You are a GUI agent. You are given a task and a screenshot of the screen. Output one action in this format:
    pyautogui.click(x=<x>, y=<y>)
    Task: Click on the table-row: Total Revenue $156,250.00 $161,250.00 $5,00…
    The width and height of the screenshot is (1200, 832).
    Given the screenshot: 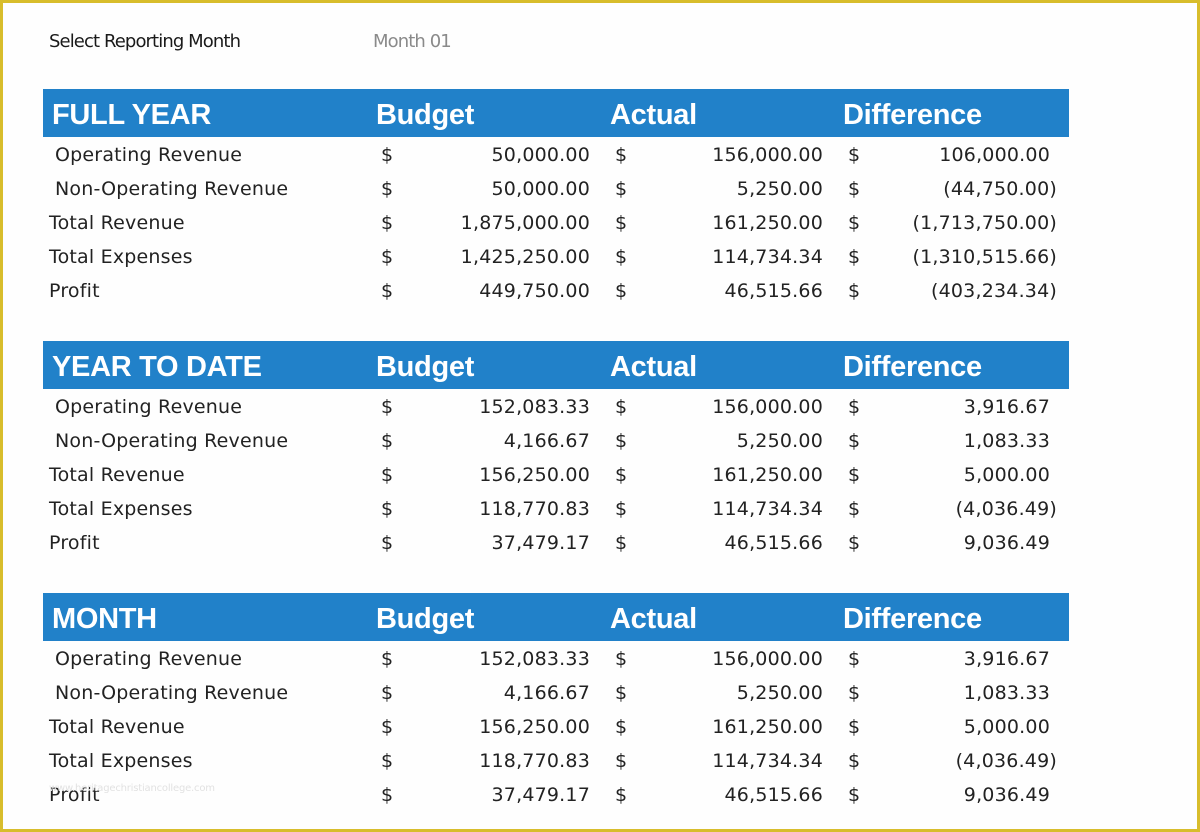 What is the action you would take?
    pyautogui.click(x=556, y=726)
    